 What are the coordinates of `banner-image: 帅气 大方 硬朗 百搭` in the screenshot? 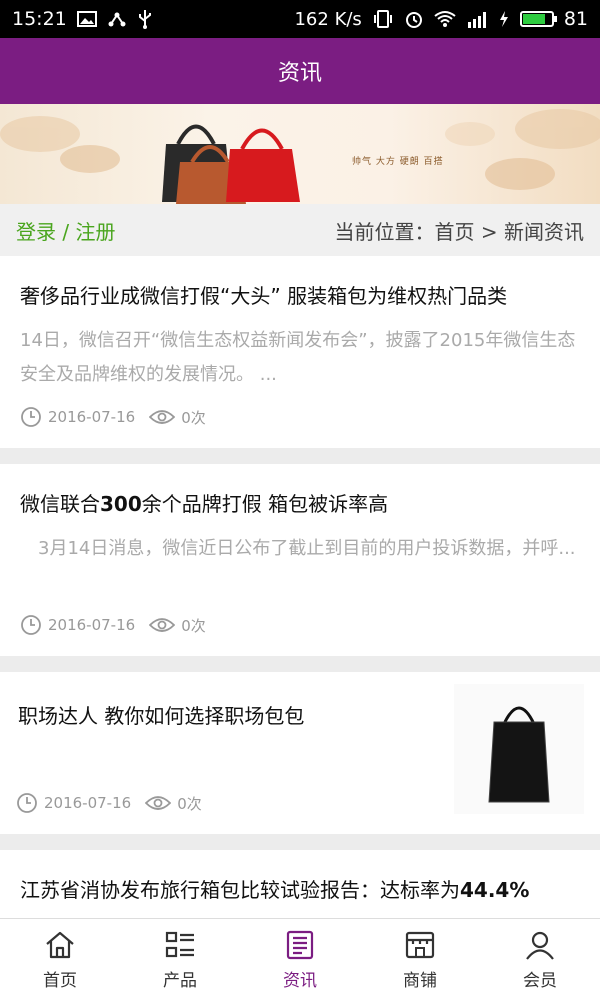 It's located at (300, 154).